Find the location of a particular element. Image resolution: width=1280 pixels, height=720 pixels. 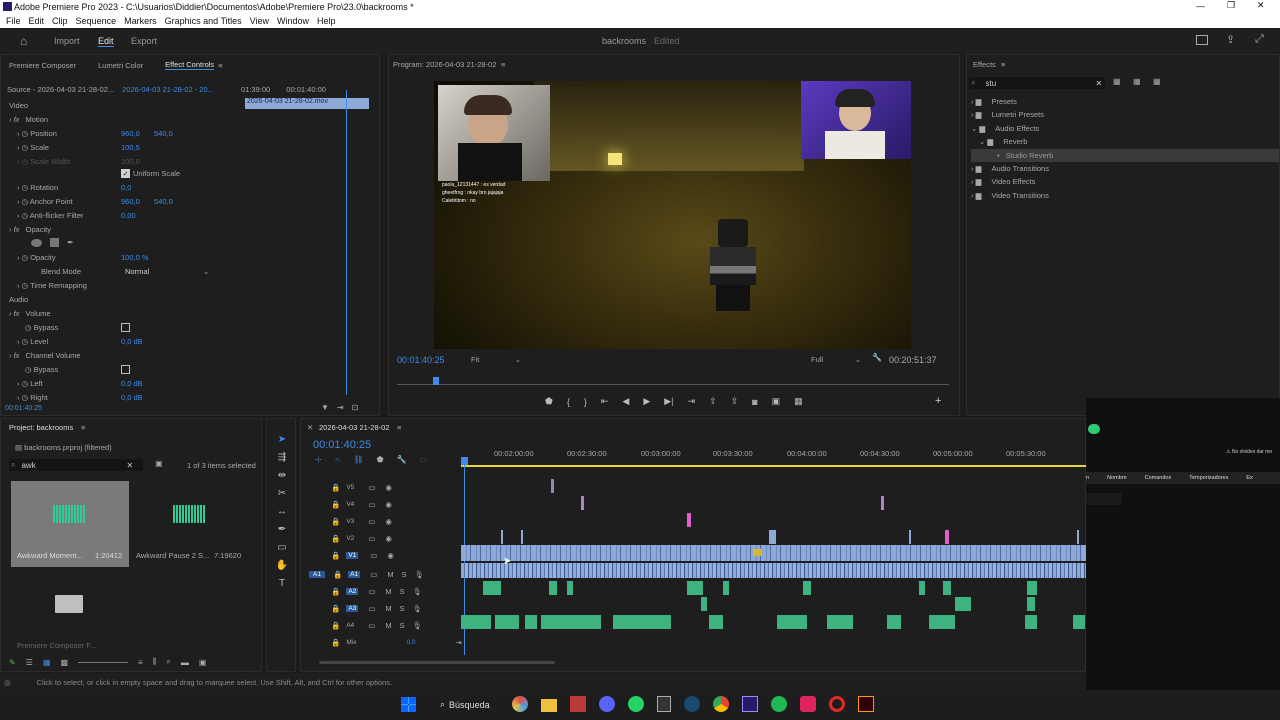

menu-graphics: Graphics and Titles is located at coordinates (203, 21).